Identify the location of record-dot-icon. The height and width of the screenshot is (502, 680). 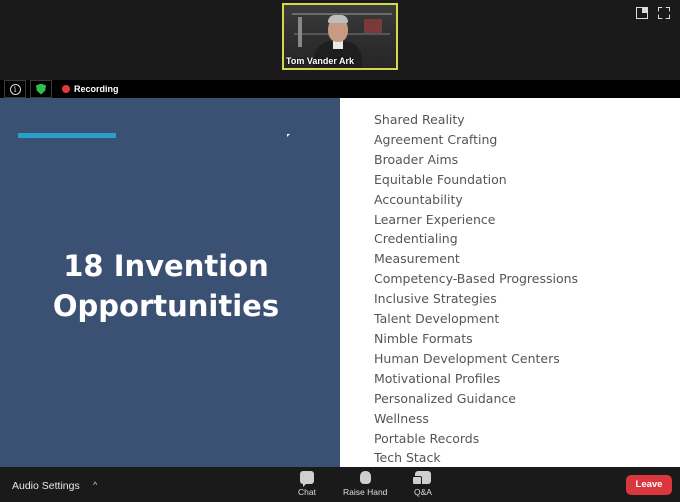
(66, 89).